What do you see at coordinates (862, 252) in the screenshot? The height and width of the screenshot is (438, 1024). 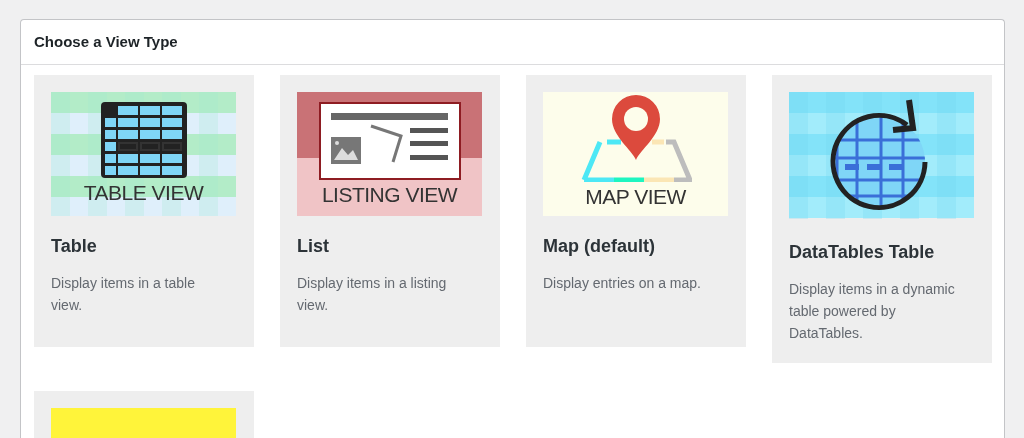 I see `view-title: DataTables Table` at bounding box center [862, 252].